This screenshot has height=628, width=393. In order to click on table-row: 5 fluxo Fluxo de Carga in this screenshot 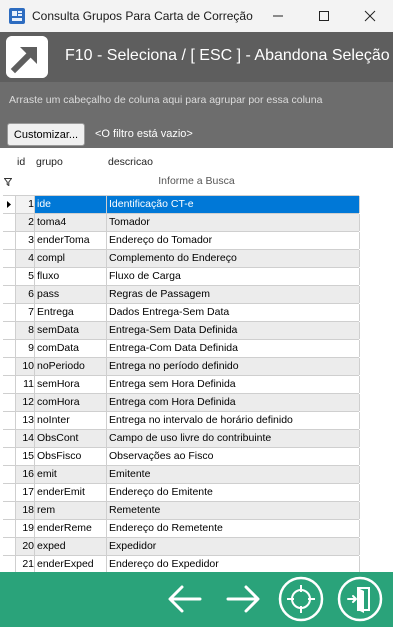, I will do `click(181, 277)`.